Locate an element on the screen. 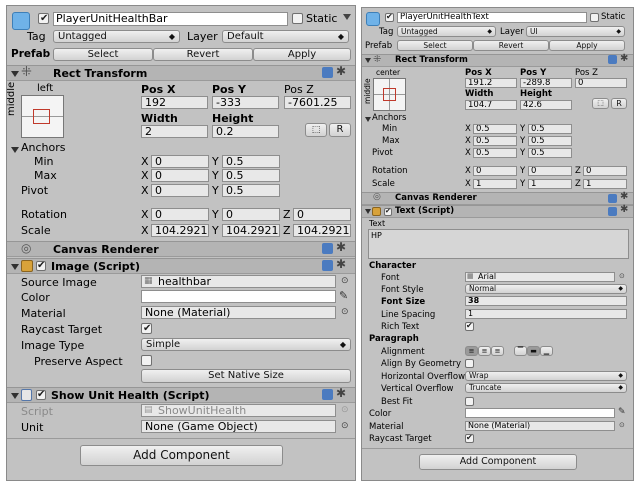 The width and height of the screenshot is (640, 485). scale-z-field: 1 is located at coordinates (605, 184).